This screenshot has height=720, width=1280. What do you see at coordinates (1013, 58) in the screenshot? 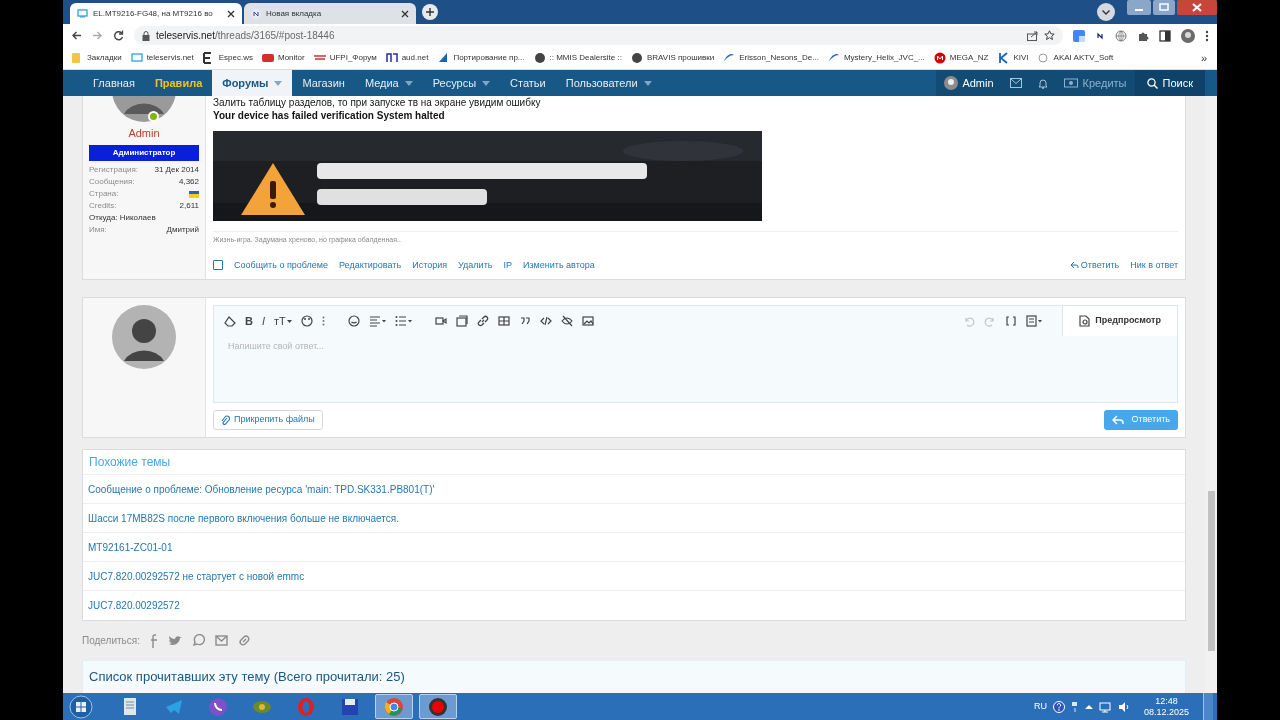
I see `bookmark: KIVI` at bounding box center [1013, 58].